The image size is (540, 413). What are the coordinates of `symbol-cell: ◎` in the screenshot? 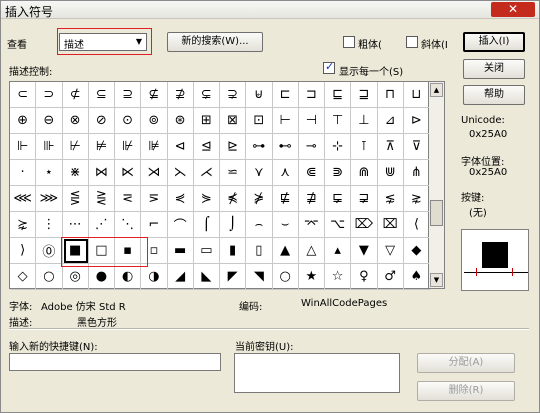 It's located at (75, 277).